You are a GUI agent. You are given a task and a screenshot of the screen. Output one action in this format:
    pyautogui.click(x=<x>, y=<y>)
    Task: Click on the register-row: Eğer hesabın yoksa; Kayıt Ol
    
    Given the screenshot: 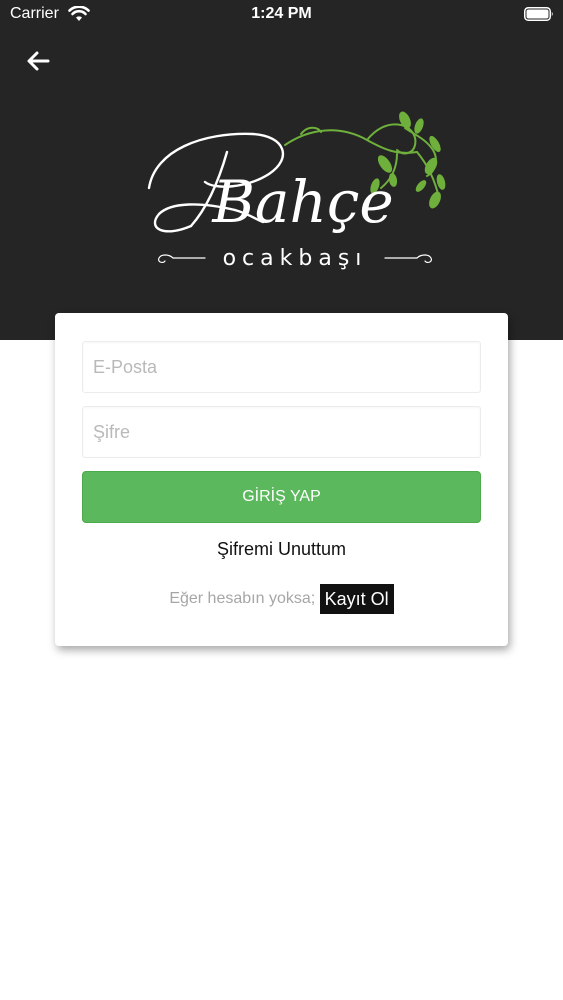 What is the action you would take?
    pyautogui.click(x=281, y=599)
    